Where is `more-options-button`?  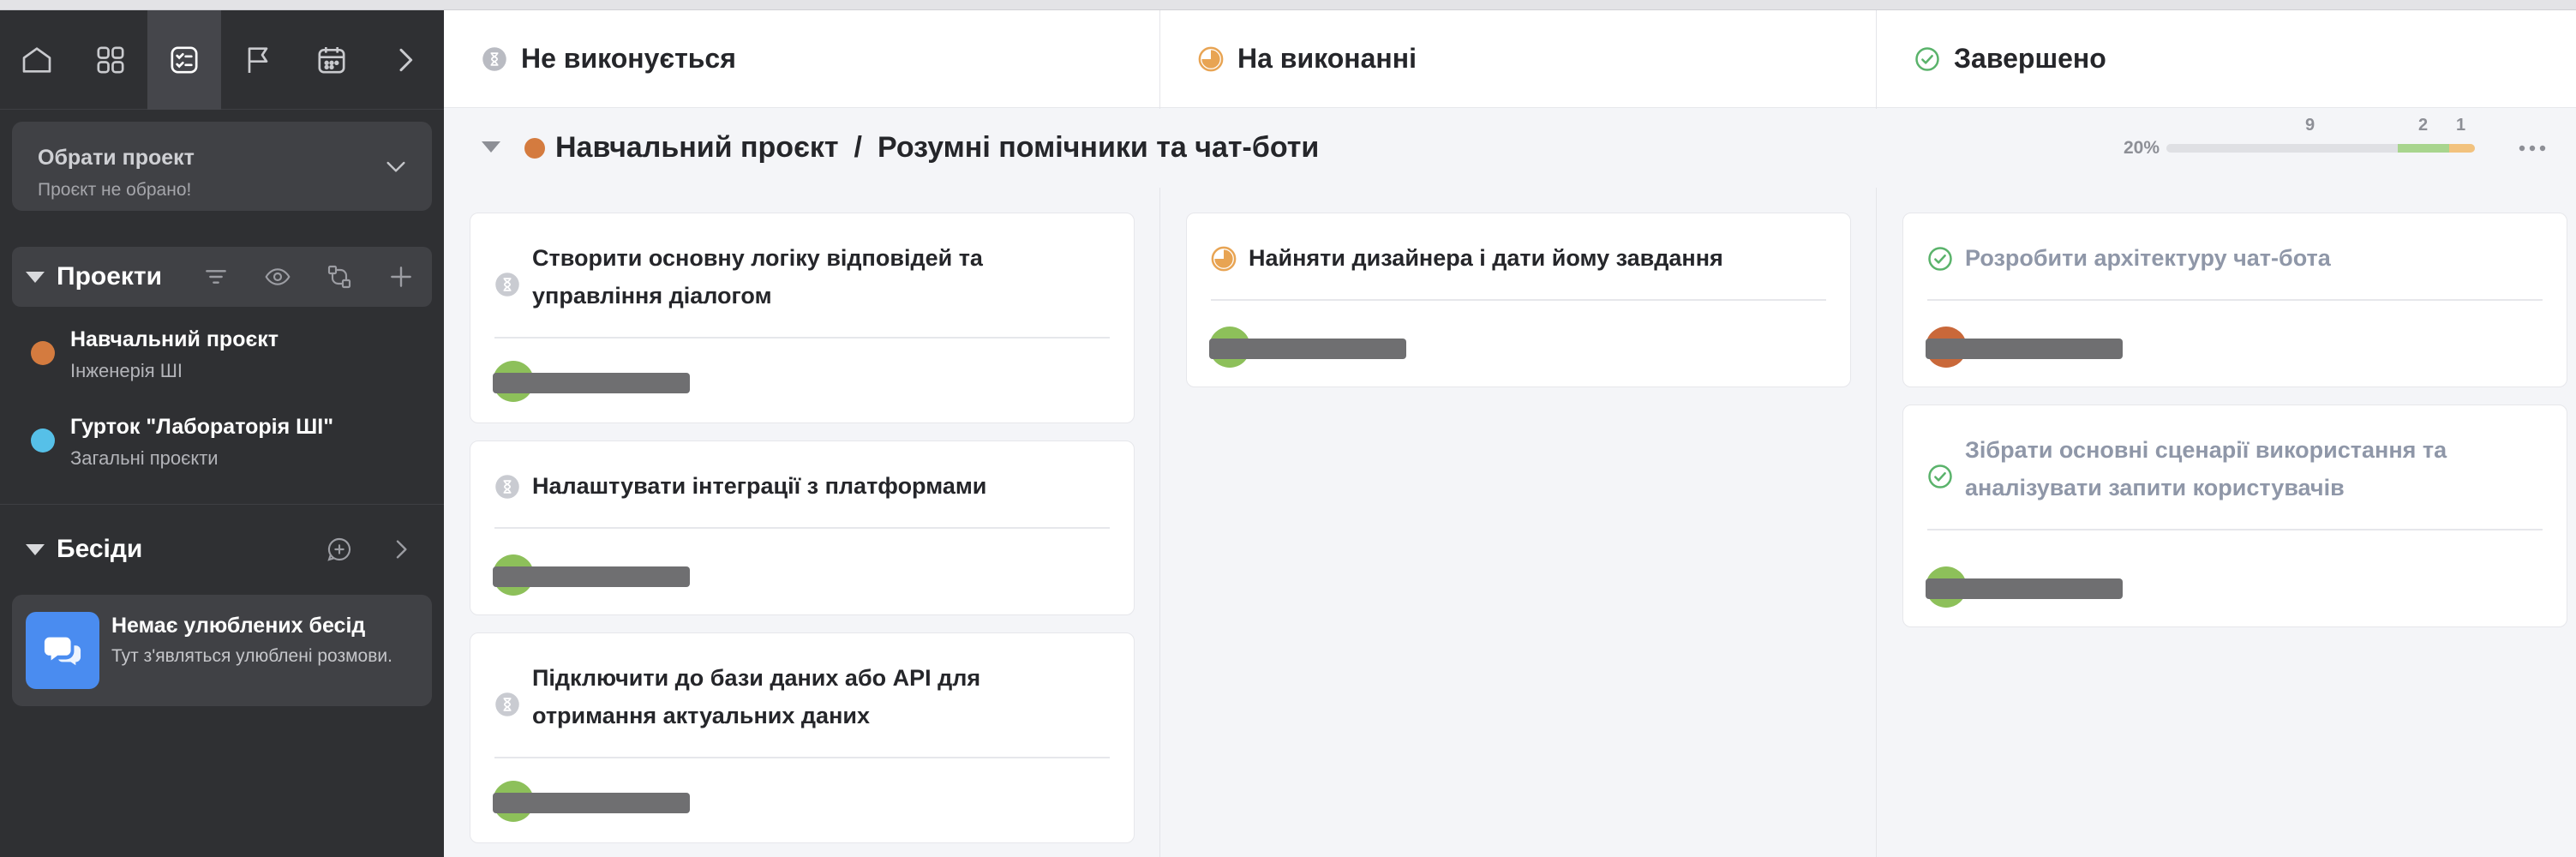 more-options-button is located at coordinates (2532, 148).